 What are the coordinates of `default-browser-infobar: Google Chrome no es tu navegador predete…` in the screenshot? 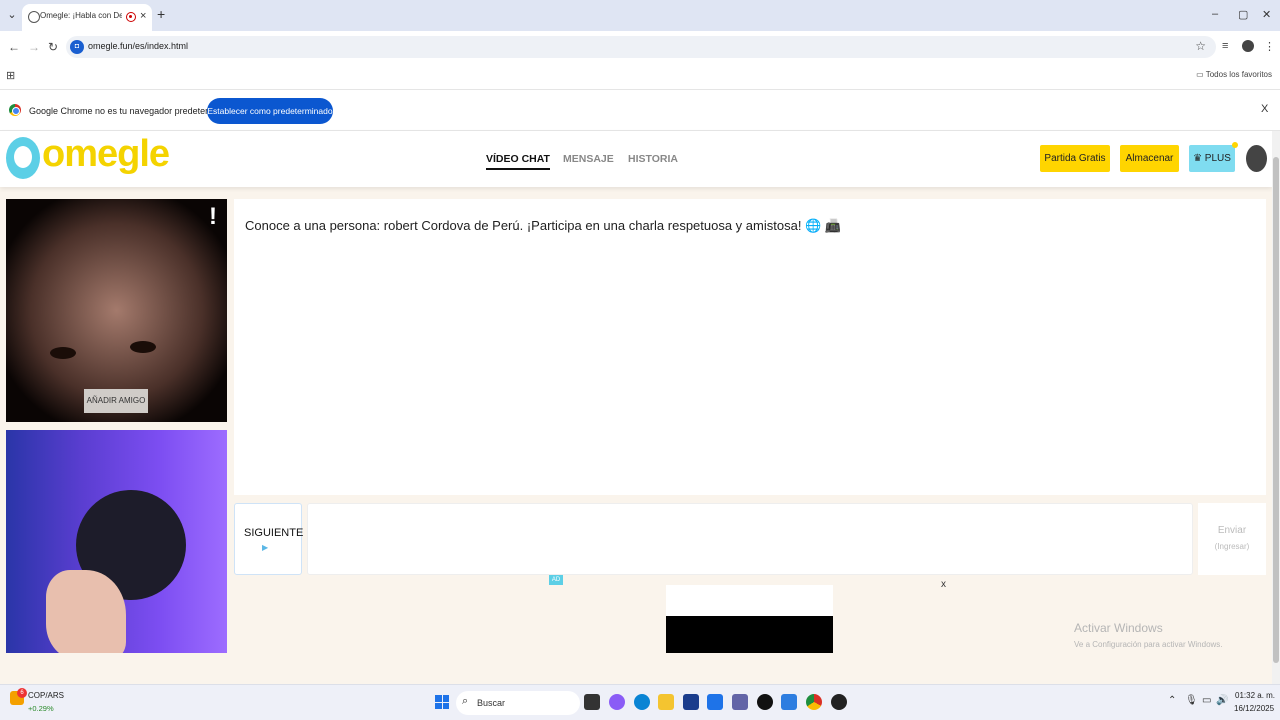 It's located at (640, 110).